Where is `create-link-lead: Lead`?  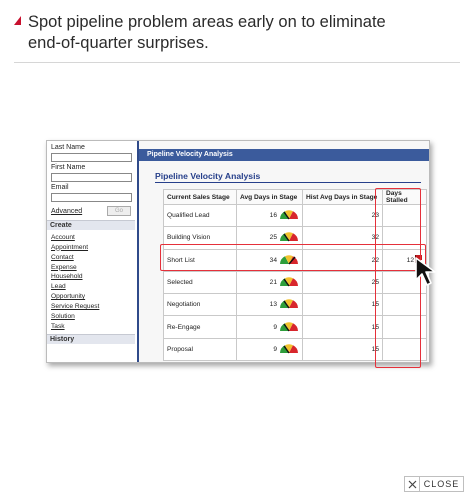 create-link-lead: Lead is located at coordinates (75, 287).